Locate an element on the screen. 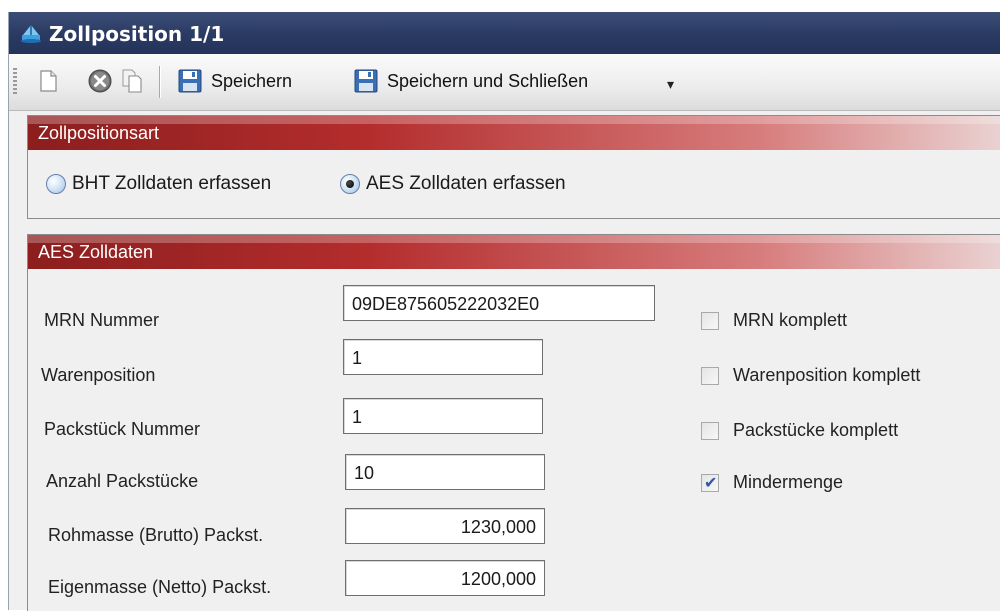 This screenshot has width=1000, height=611. packstuecke-komplett-checkbox: Packstücke komplett is located at coordinates (799, 430).